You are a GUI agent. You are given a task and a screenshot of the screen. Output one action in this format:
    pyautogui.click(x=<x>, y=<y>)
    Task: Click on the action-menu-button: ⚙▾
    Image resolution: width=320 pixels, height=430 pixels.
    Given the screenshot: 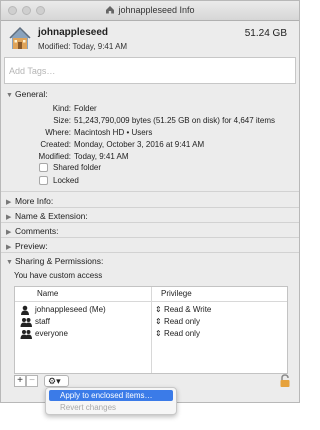 What is the action you would take?
    pyautogui.click(x=56, y=381)
    